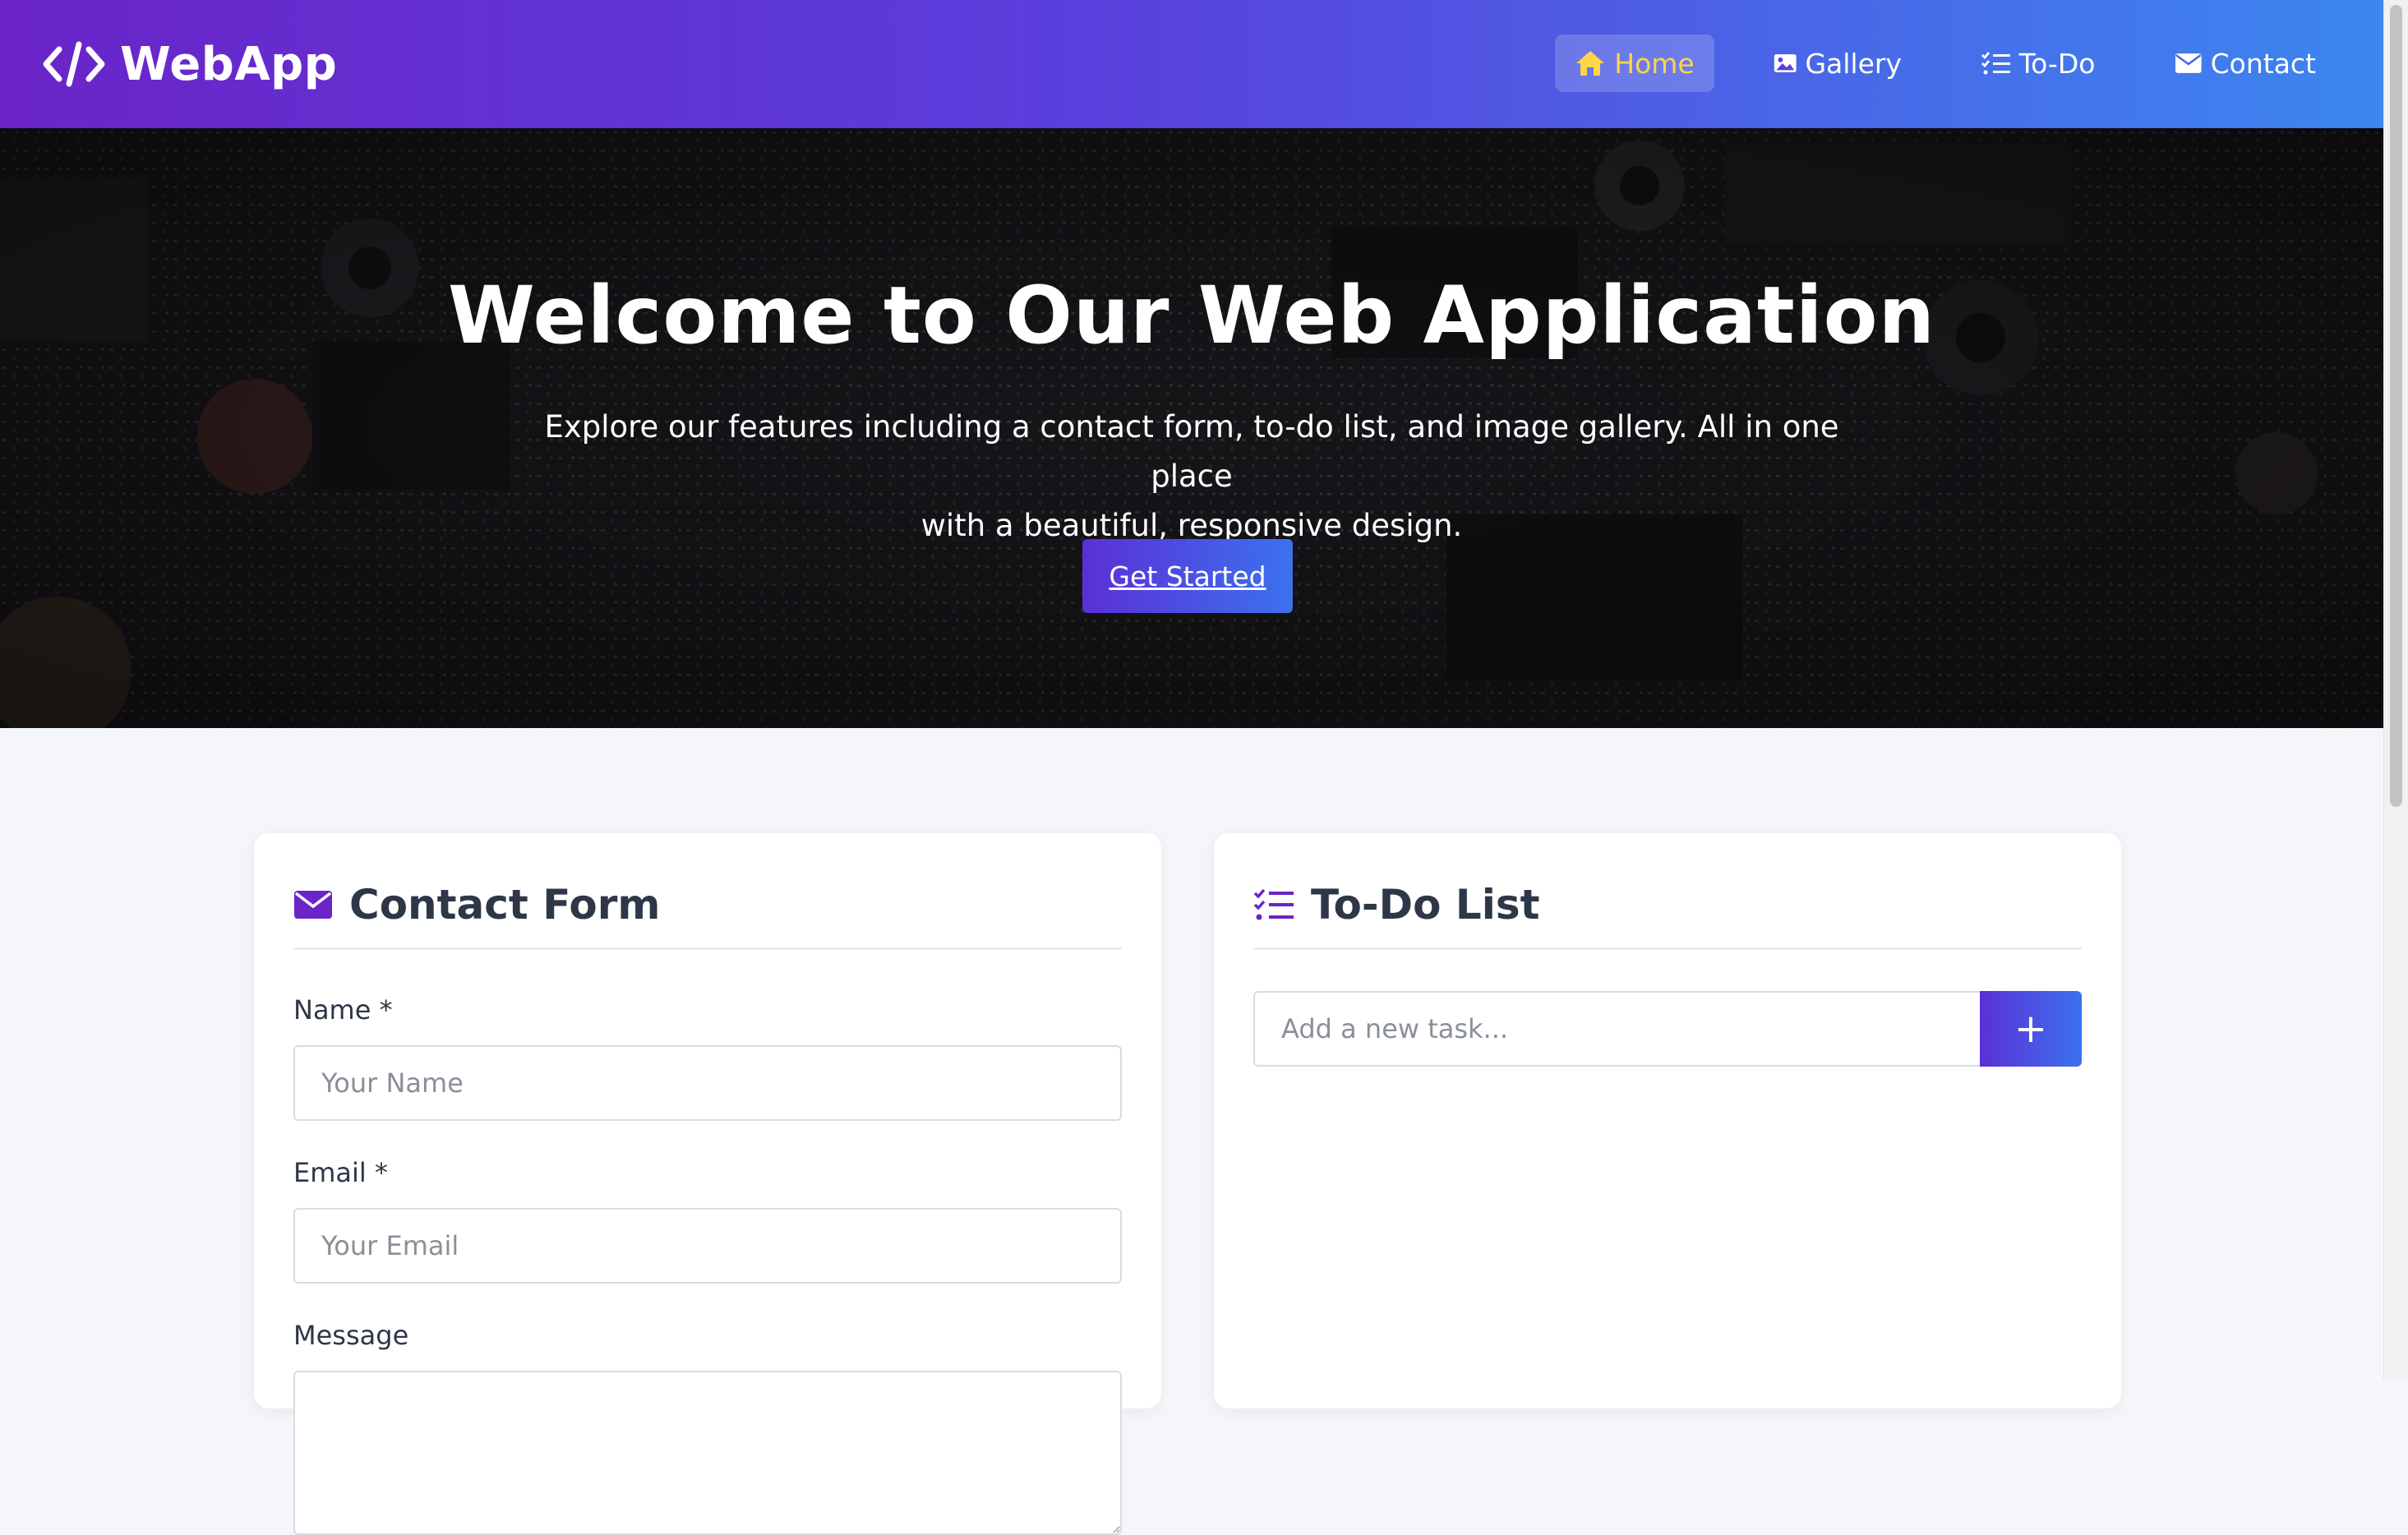 Image resolution: width=2408 pixels, height=1535 pixels. What do you see at coordinates (2031, 1029) in the screenshot?
I see `add-task-button: +` at bounding box center [2031, 1029].